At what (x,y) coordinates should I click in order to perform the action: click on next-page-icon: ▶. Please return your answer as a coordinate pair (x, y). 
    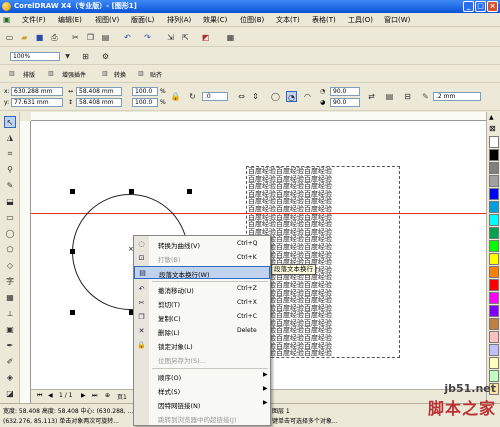
    Looking at the image, I should click on (83, 395).